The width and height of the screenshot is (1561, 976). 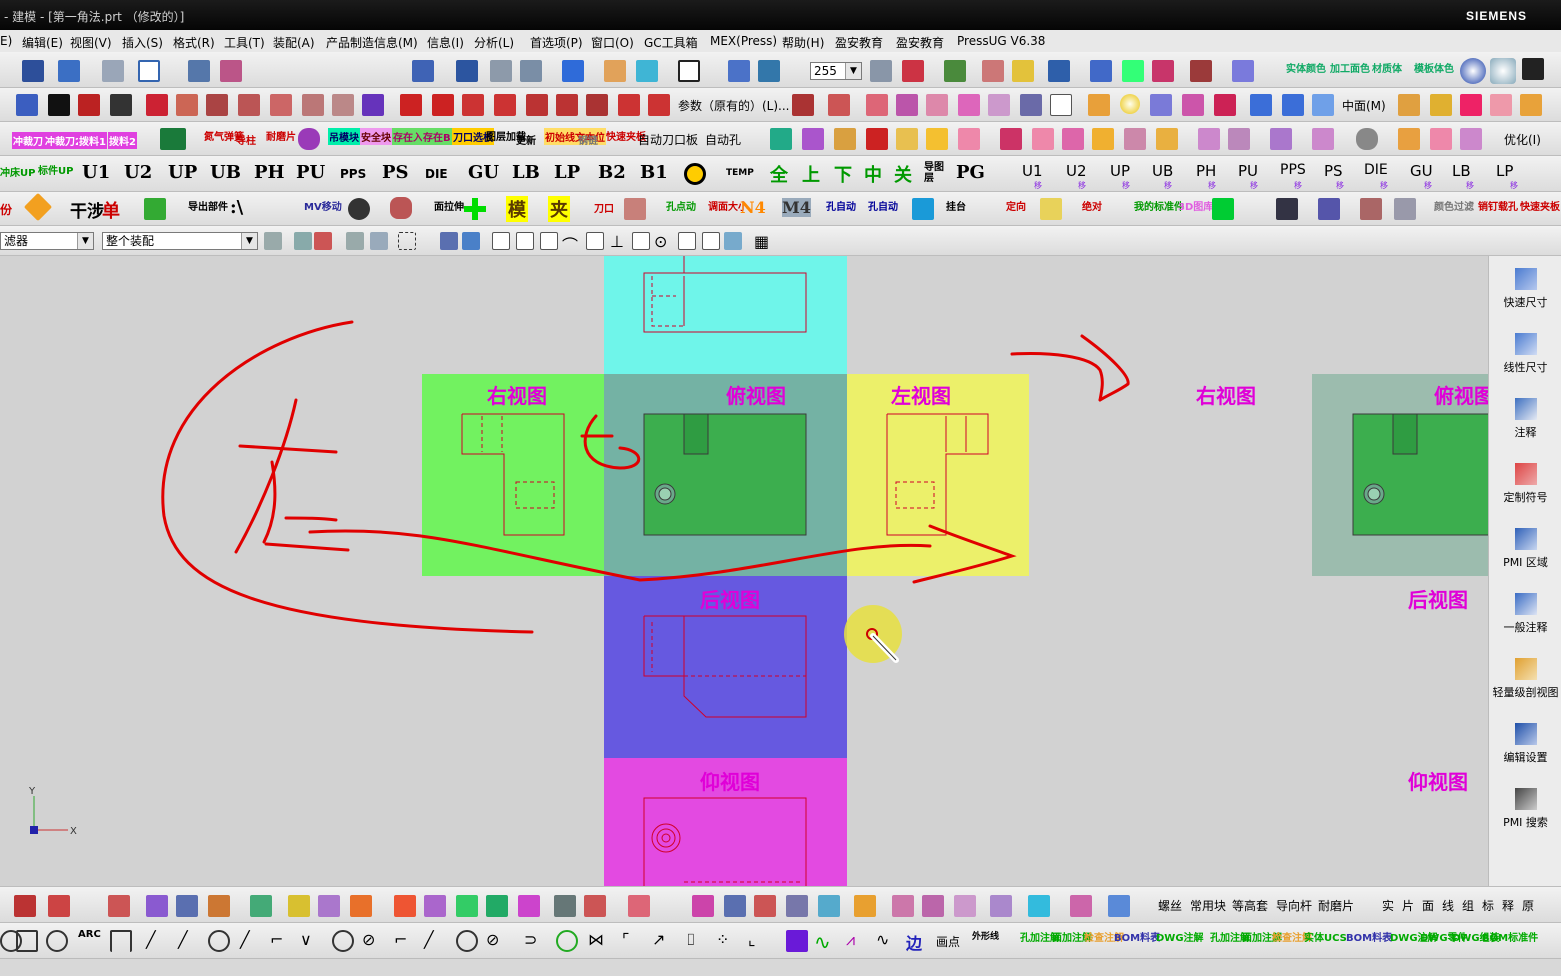 I want to click on menu-pmi: 产品制造信息(M), so click(x=372, y=42).